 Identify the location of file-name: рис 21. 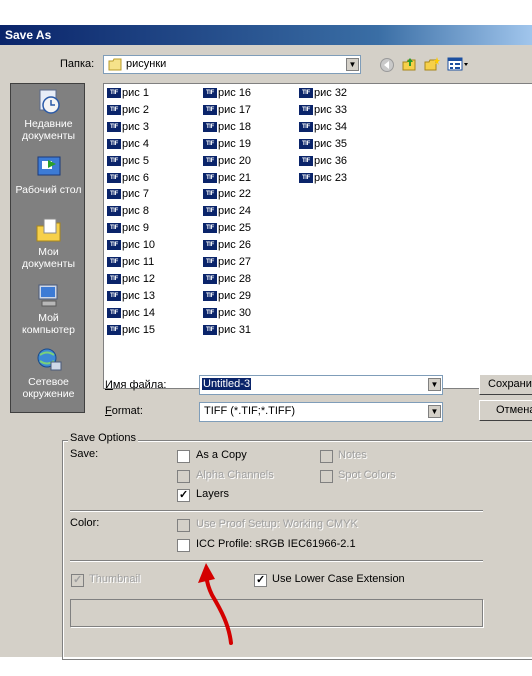
(235, 177).